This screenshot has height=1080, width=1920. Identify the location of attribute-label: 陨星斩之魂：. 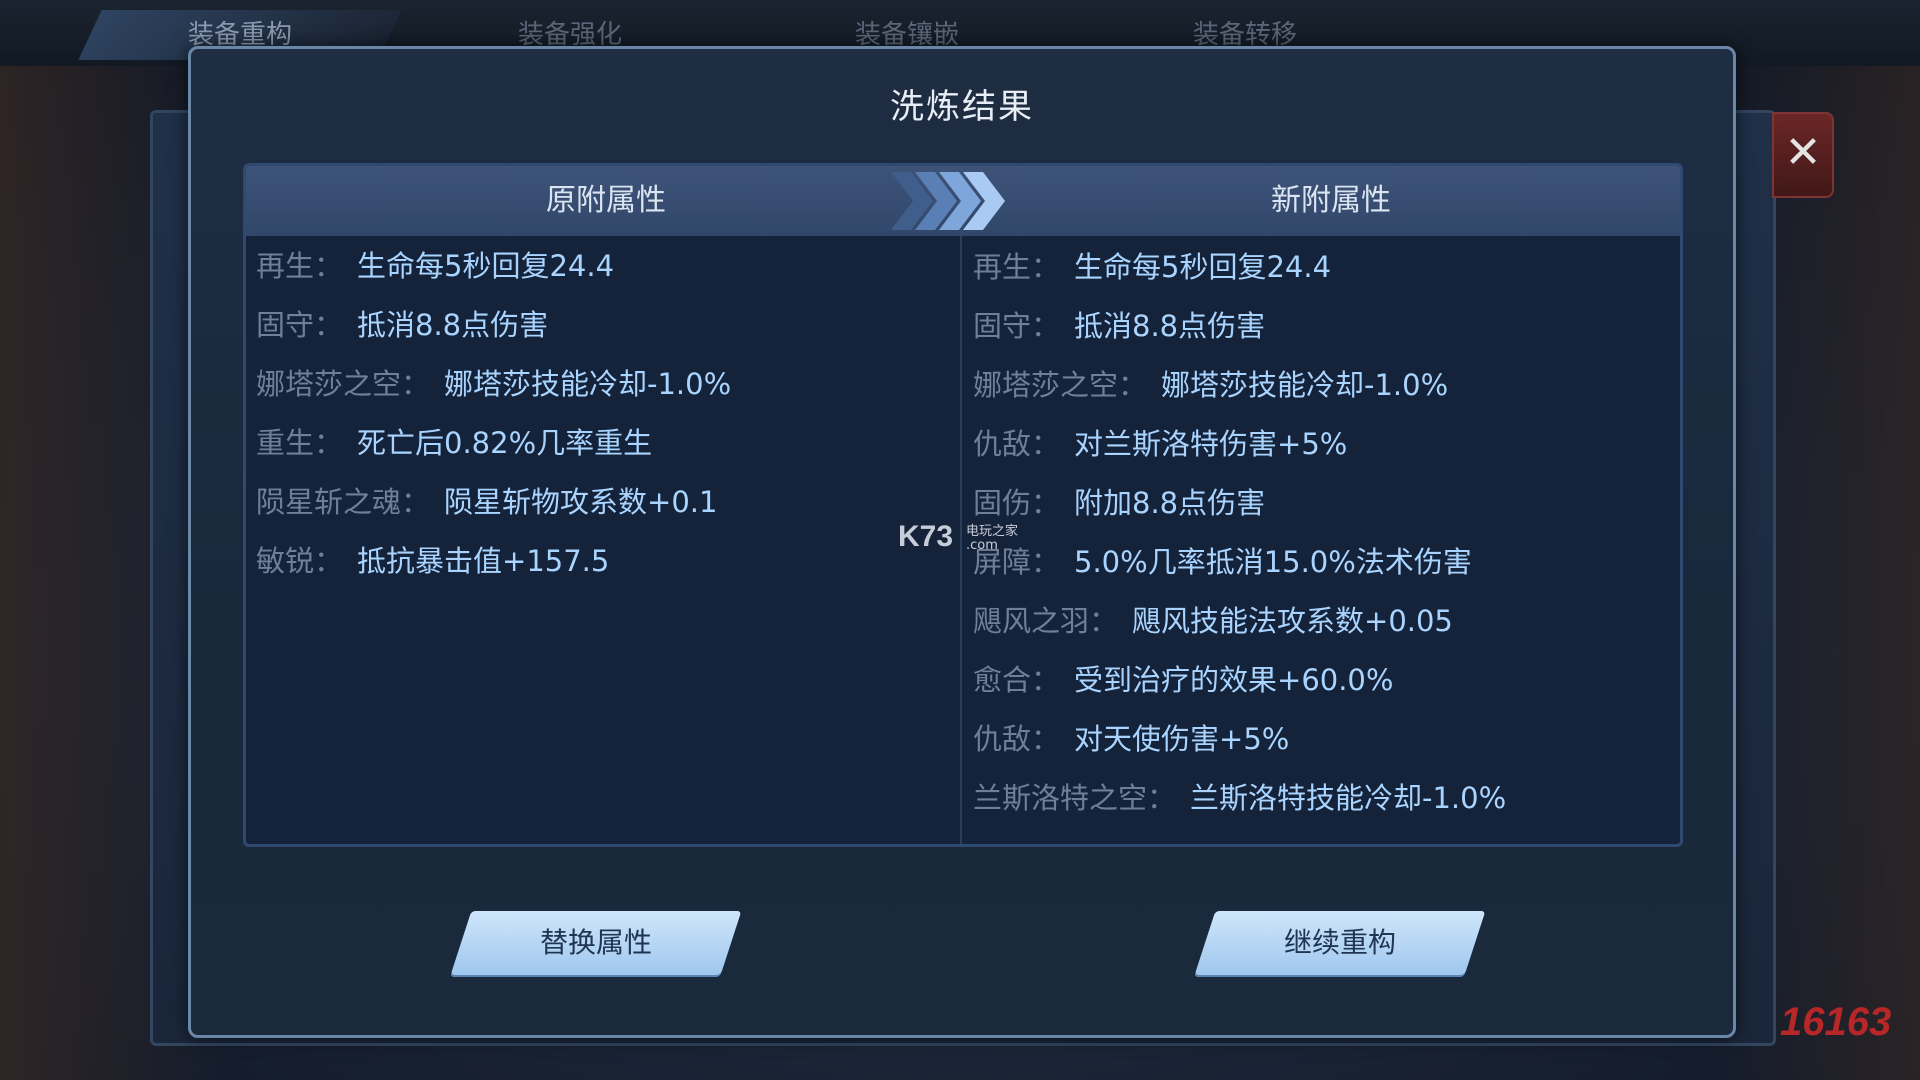
(343, 502).